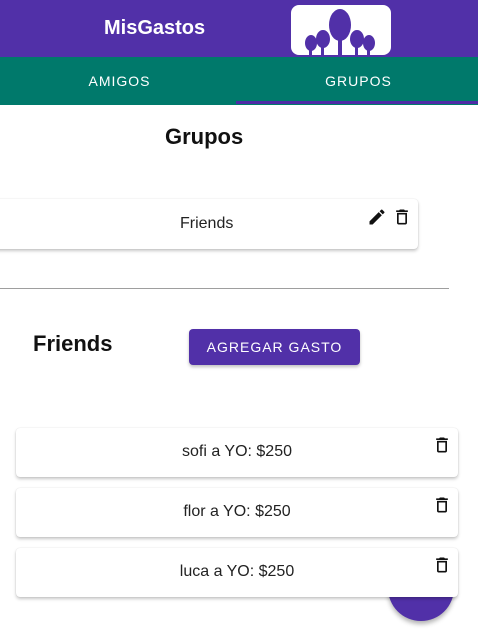 The image size is (478, 637). I want to click on expense-item: luca a YO: $250, so click(237, 572).